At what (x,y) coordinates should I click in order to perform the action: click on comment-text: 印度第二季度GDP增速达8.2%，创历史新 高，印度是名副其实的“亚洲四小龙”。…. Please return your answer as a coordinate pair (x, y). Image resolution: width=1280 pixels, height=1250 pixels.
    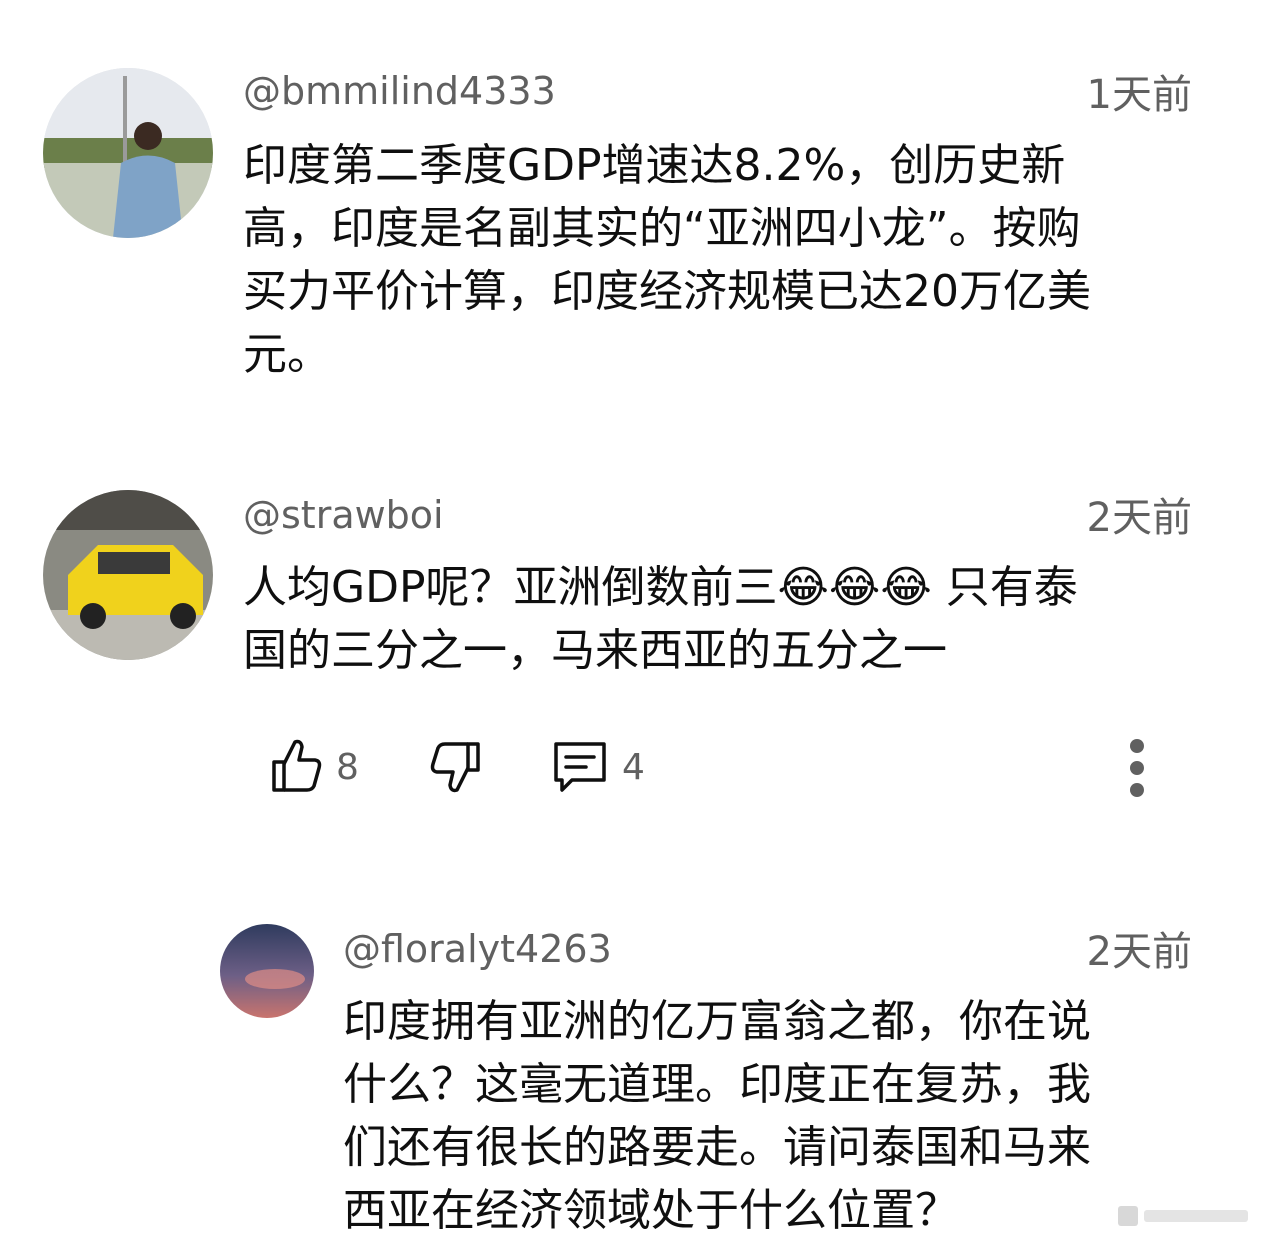
    Looking at the image, I should click on (667, 260).